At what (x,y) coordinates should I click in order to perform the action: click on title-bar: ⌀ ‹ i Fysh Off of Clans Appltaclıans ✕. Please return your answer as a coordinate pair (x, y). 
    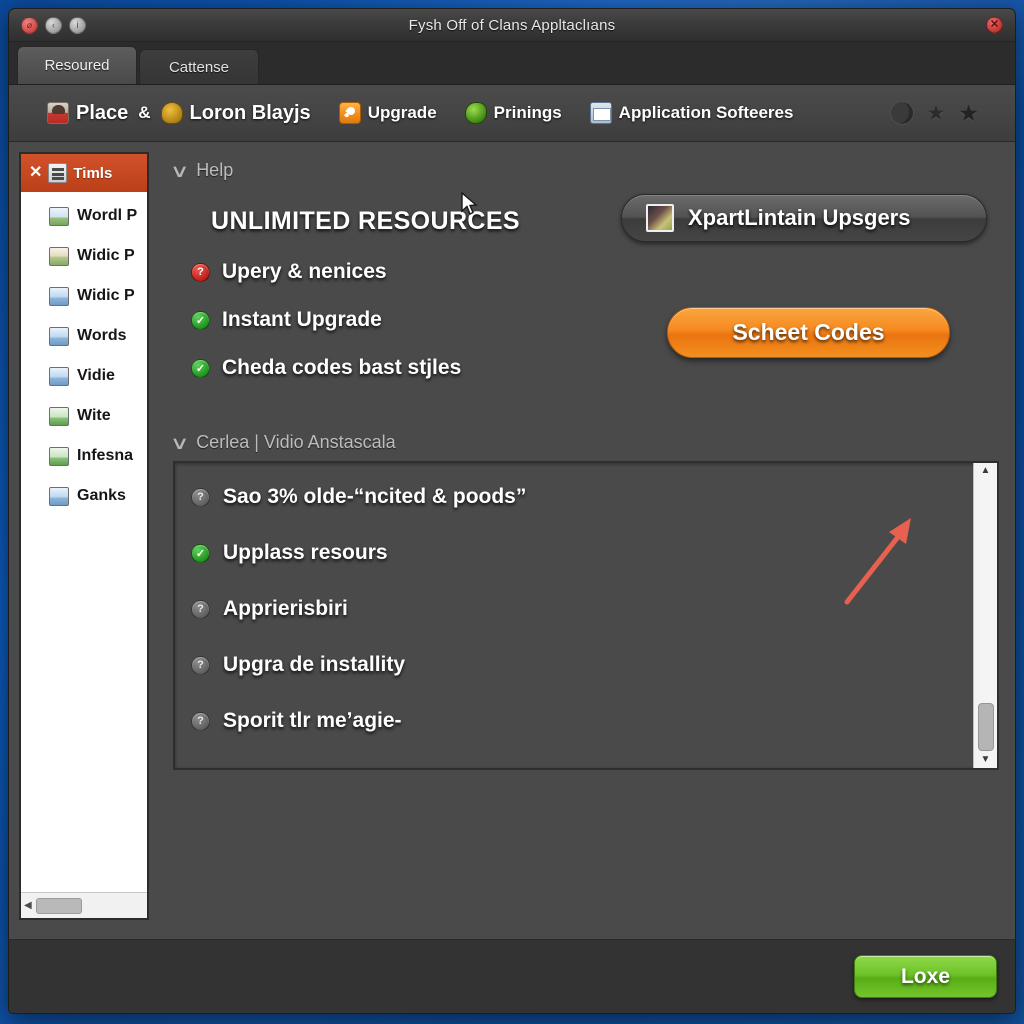
    Looking at the image, I should click on (512, 25).